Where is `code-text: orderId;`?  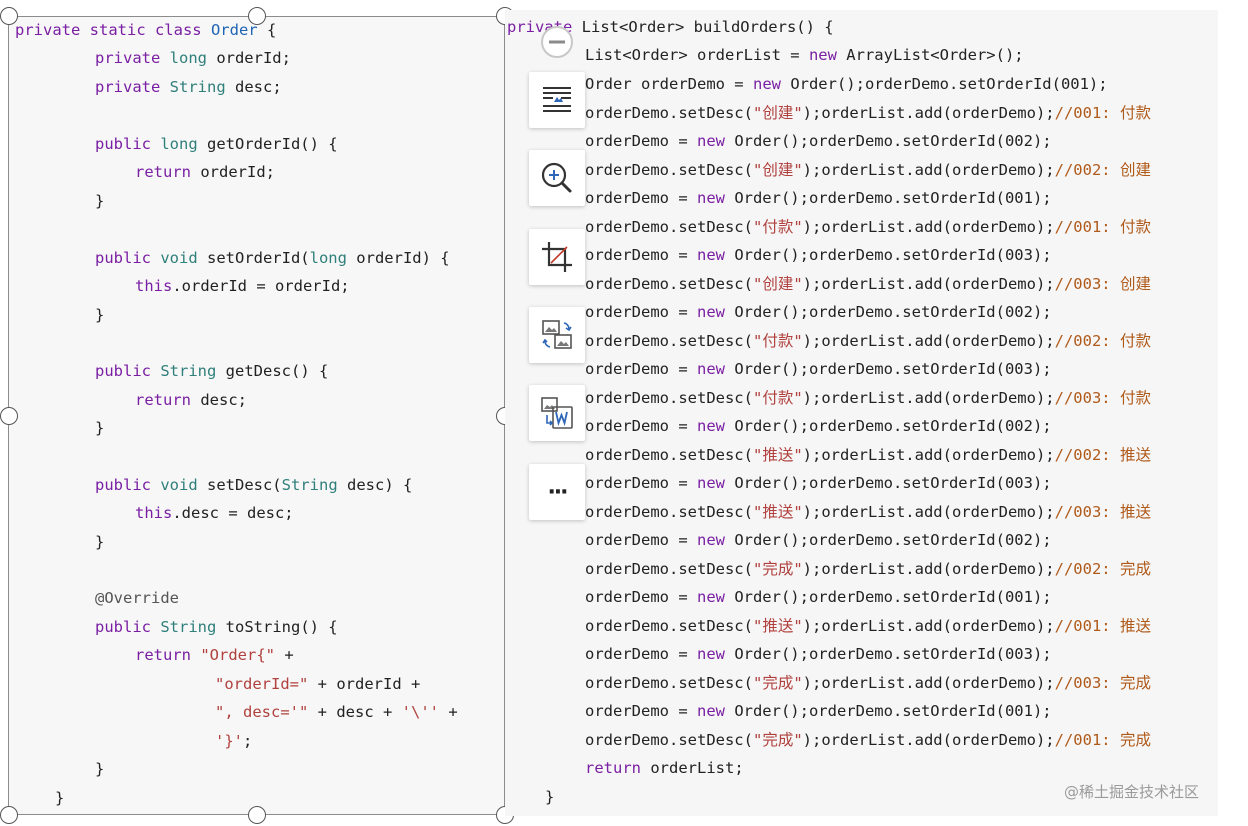 code-text: orderId; is located at coordinates (248, 58).